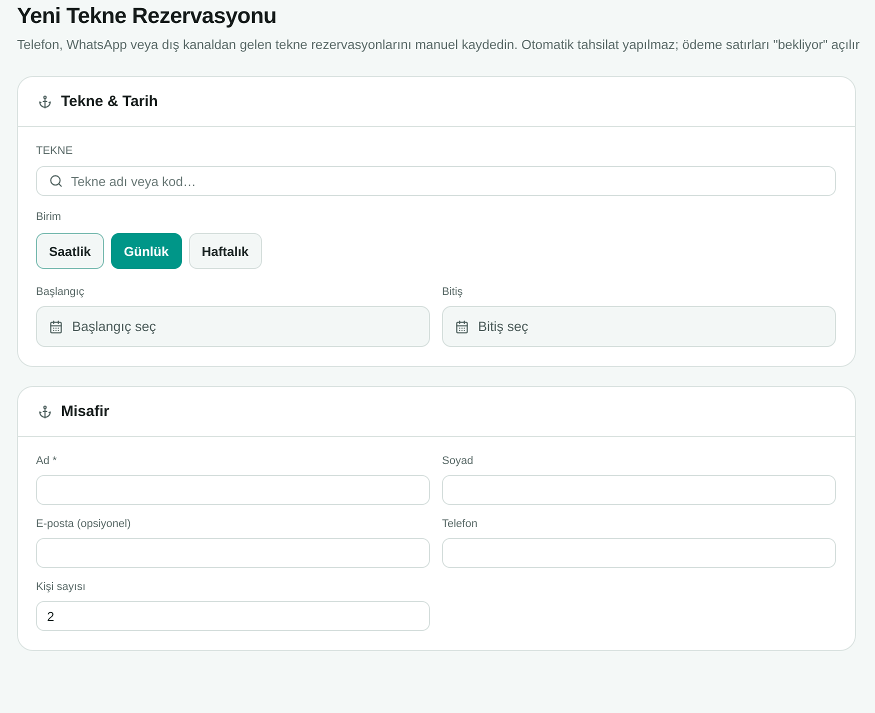  What do you see at coordinates (61, 587) in the screenshot?
I see `field-label: Kişi sayısı` at bounding box center [61, 587].